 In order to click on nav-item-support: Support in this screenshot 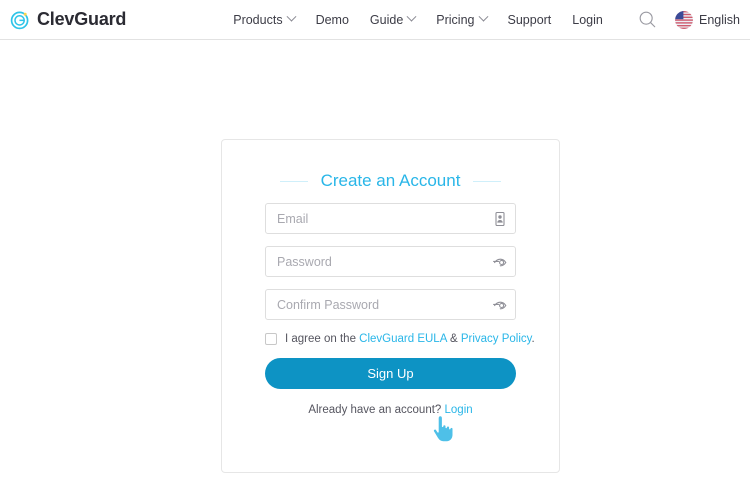, I will do `click(530, 20)`.